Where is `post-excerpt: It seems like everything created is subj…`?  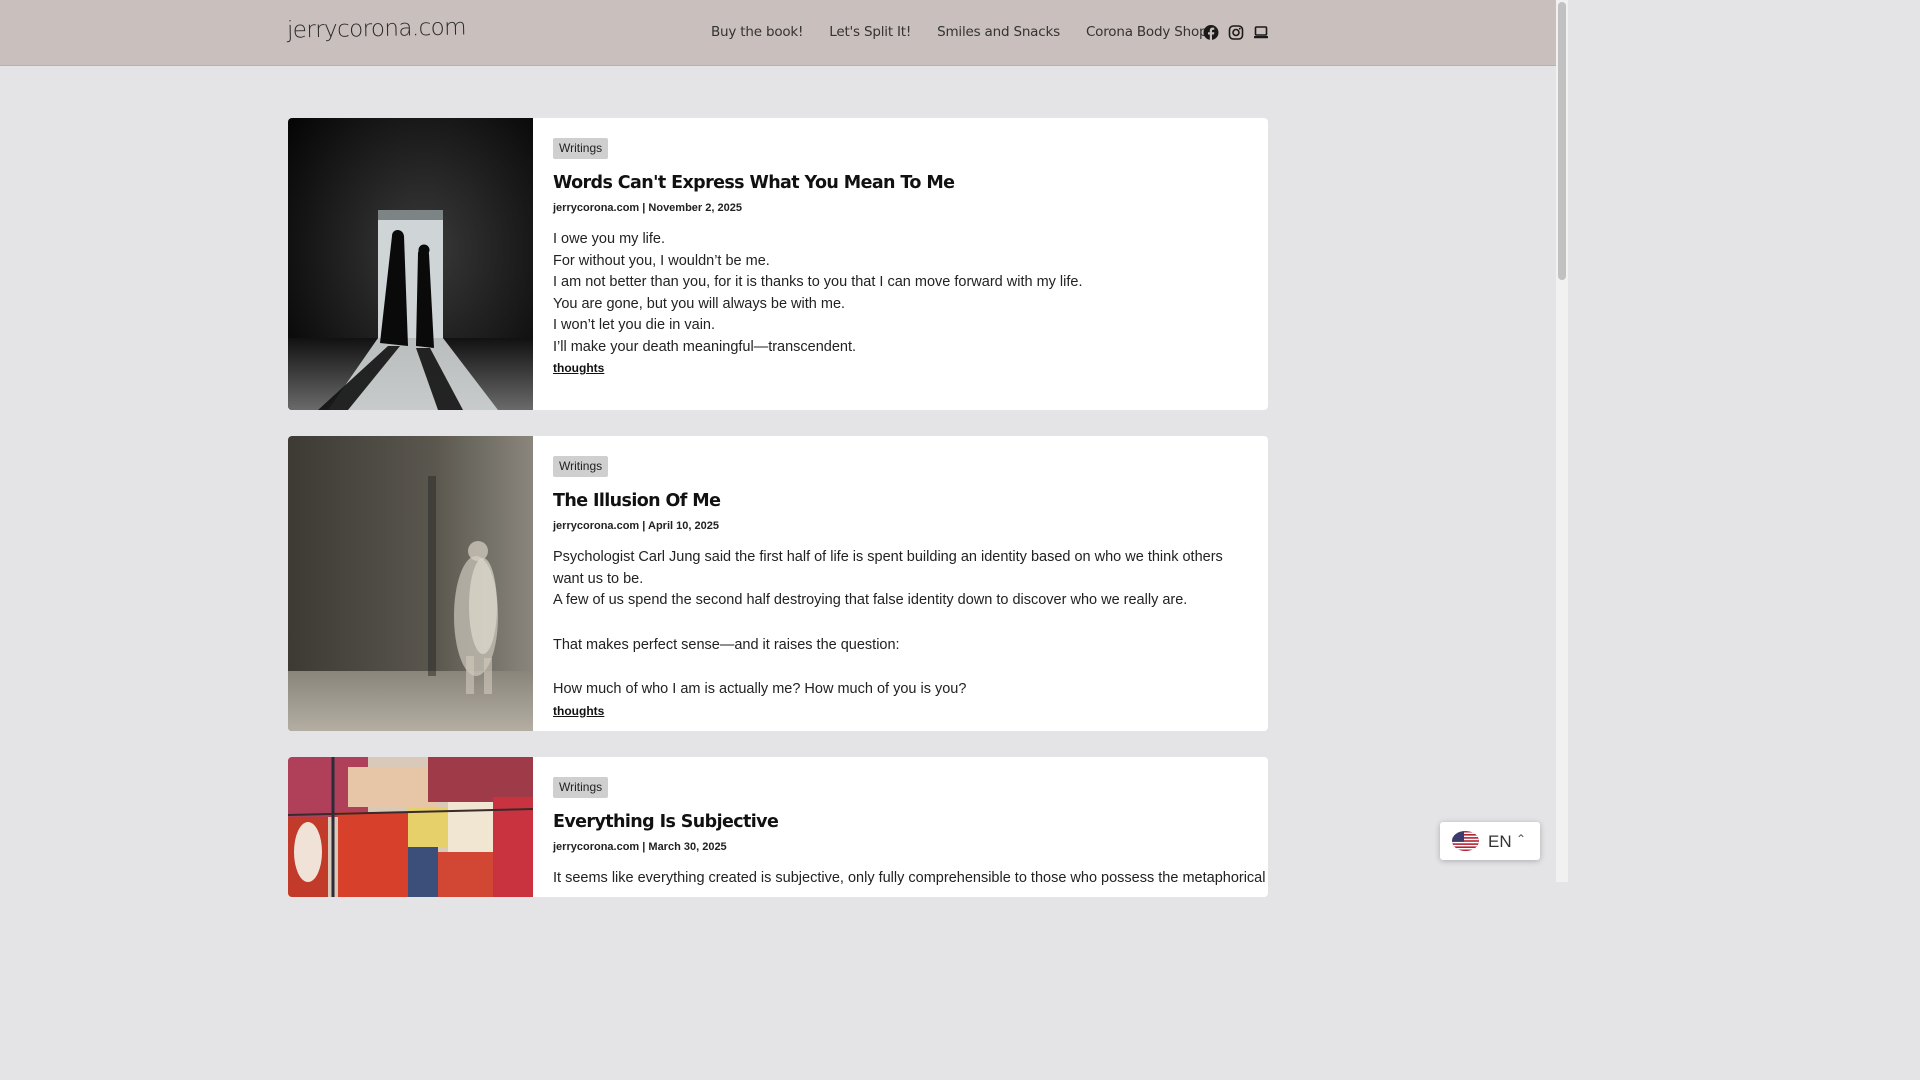 post-excerpt: It seems like everything created is subj… is located at coordinates (910, 879).